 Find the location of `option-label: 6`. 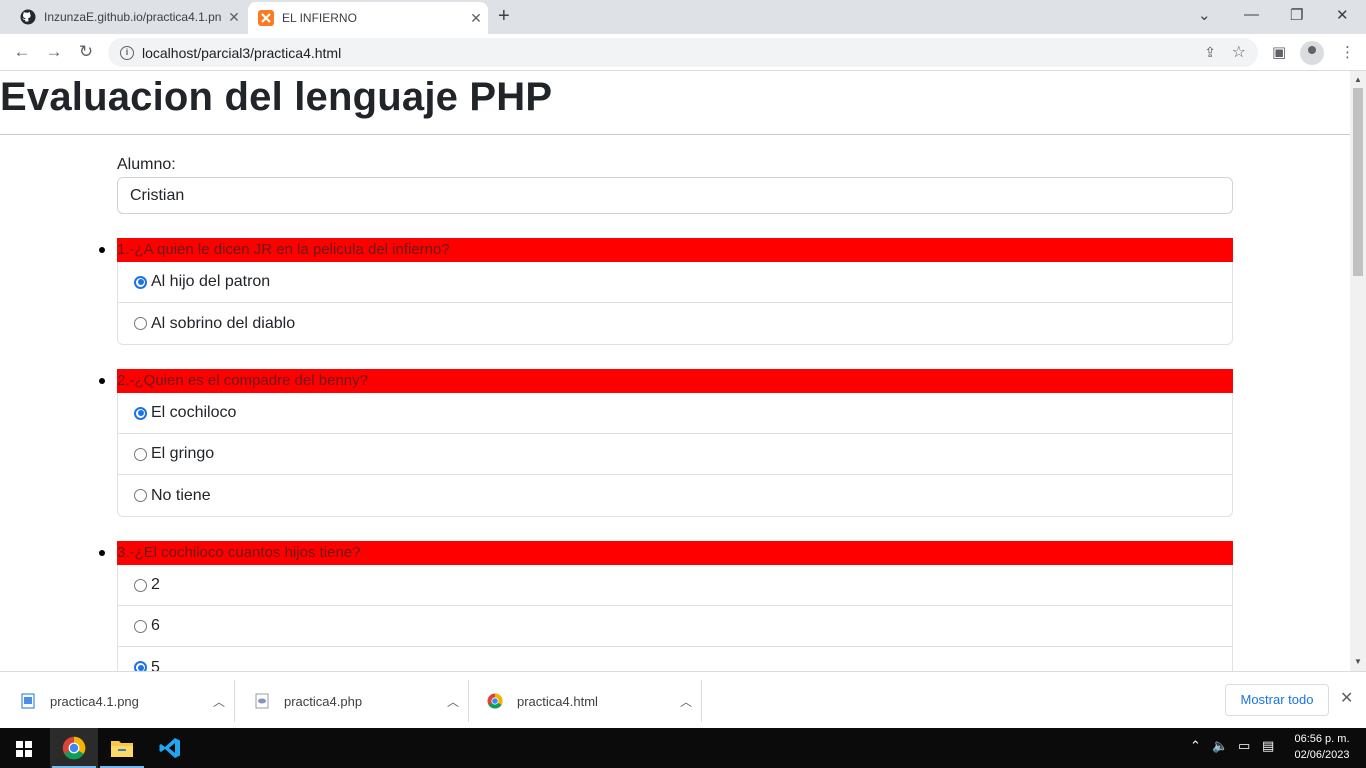

option-label: 6 is located at coordinates (155, 625).